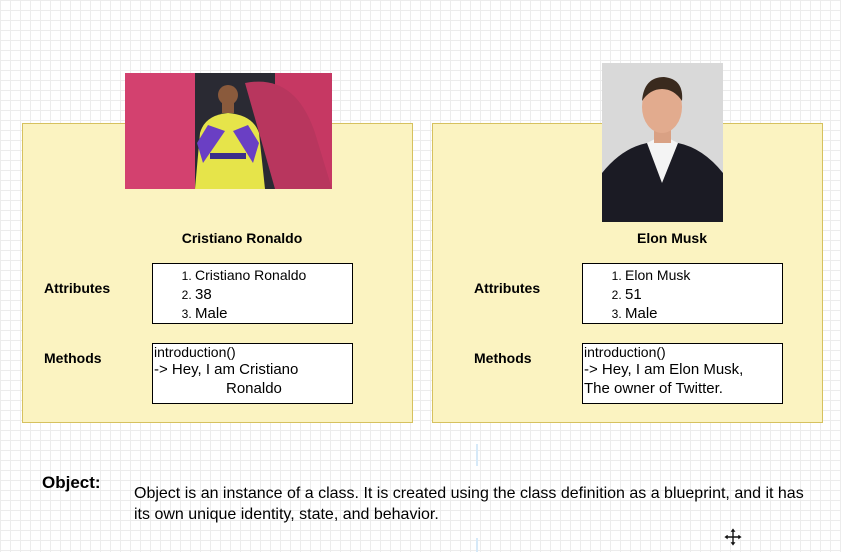 This screenshot has width=841, height=552. I want to click on method-body-line1: -> Hey, I am Cristiano, so click(226, 369).